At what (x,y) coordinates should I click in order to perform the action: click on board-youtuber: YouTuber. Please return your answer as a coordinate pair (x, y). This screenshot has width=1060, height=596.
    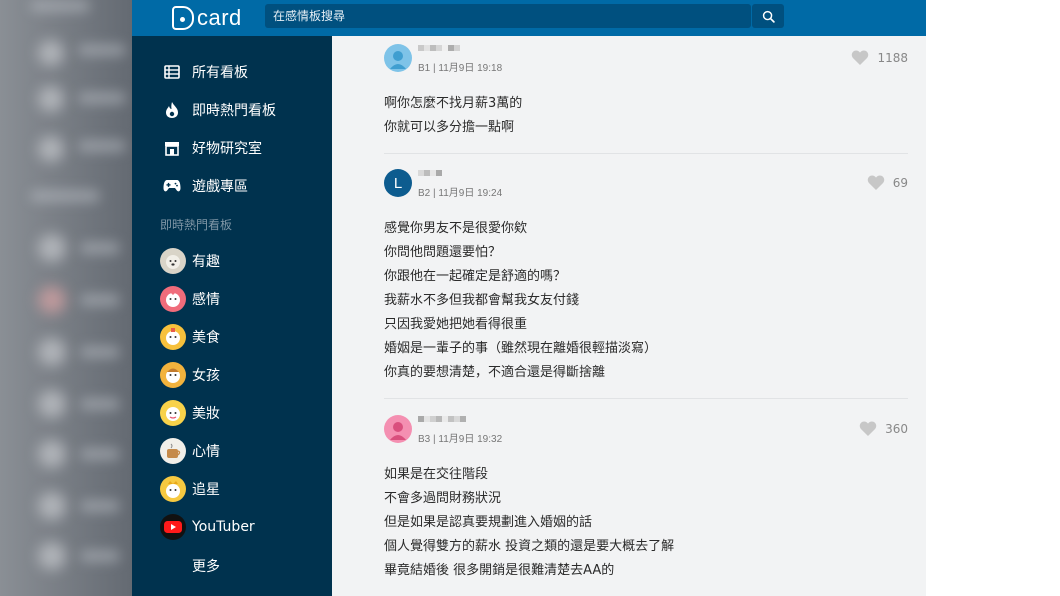
    Looking at the image, I should click on (207, 527).